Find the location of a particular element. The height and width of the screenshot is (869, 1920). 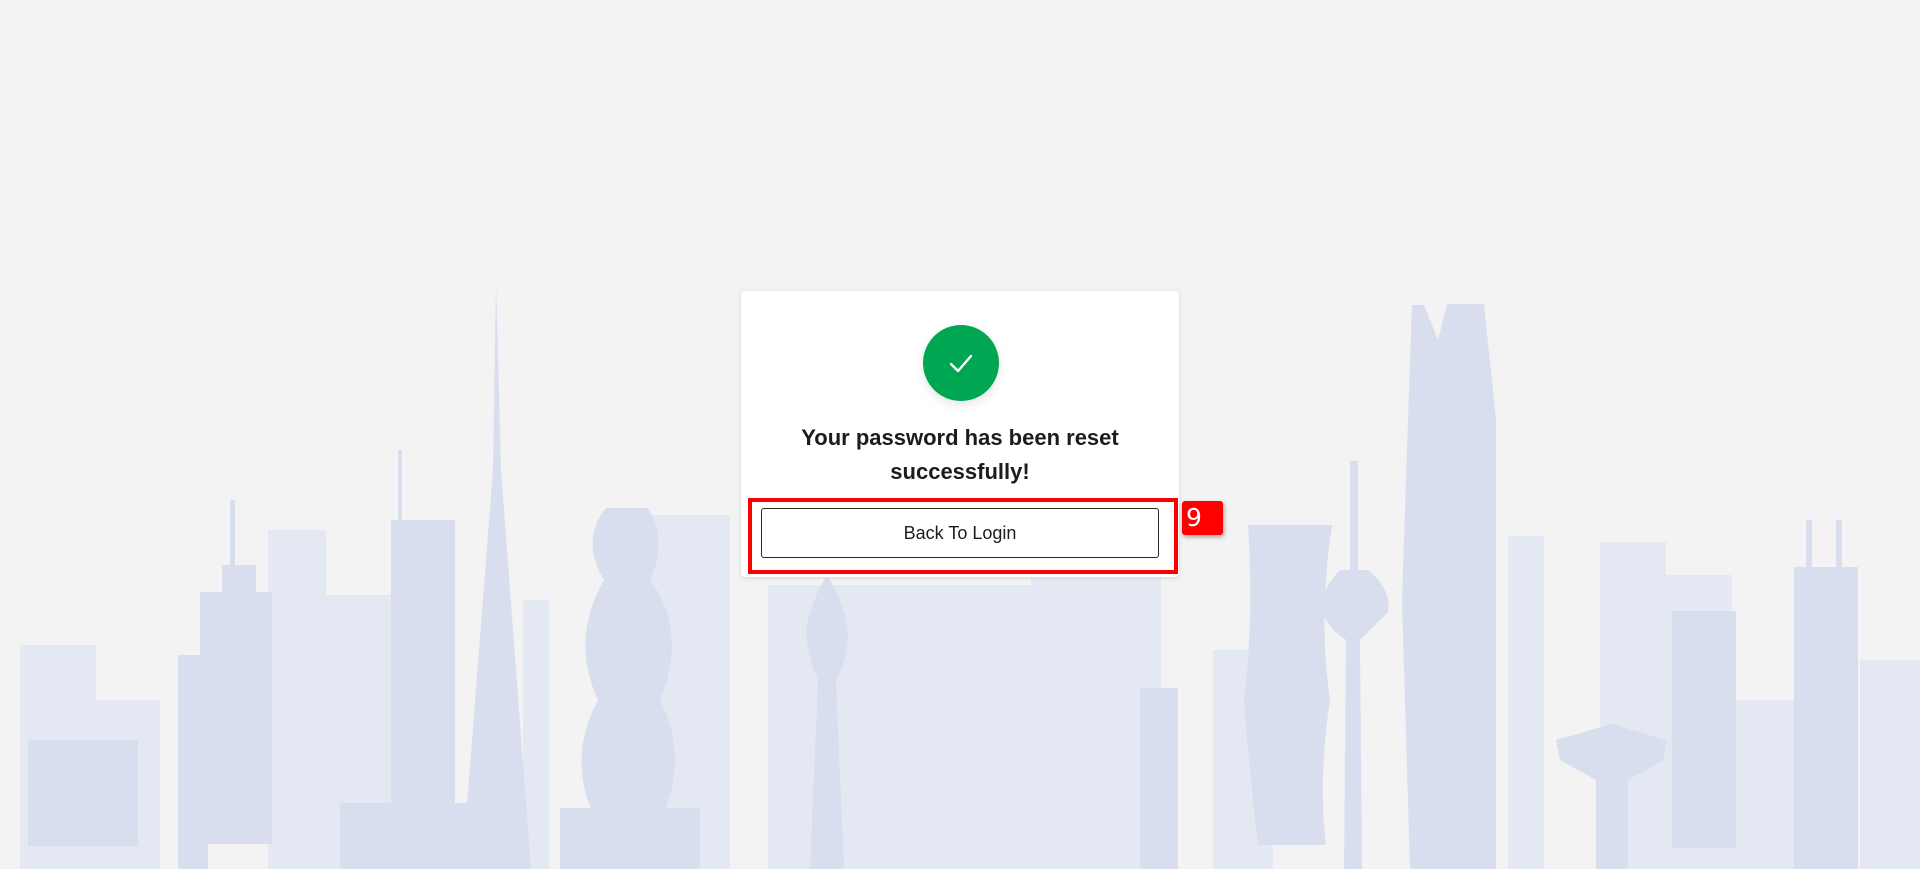

check-icon is located at coordinates (961, 363).